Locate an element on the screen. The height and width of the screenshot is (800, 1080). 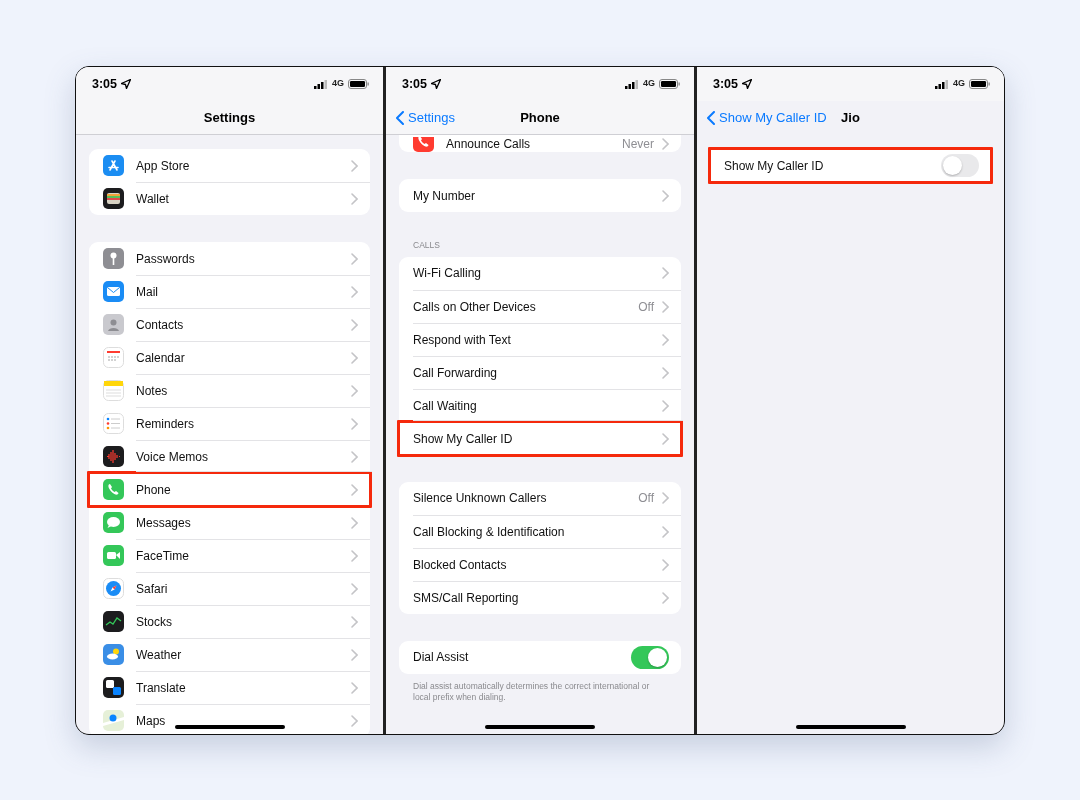
settings-row: Translate is located at coordinates (229, 687).